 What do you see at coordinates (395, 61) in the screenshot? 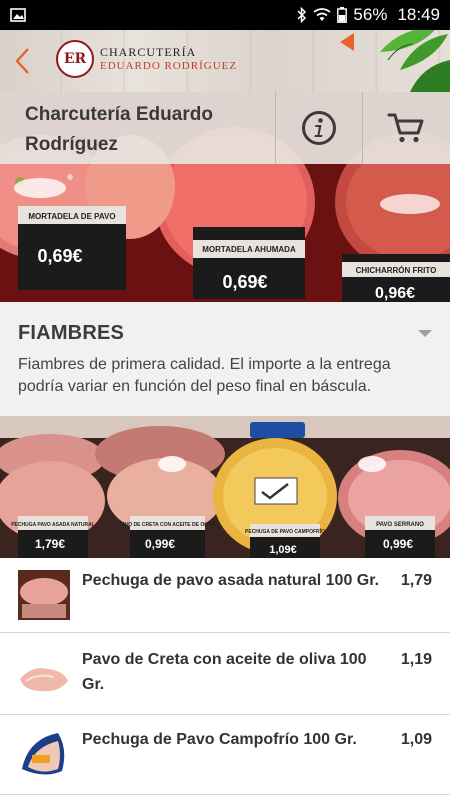
I see `leaves-decoration` at bounding box center [395, 61].